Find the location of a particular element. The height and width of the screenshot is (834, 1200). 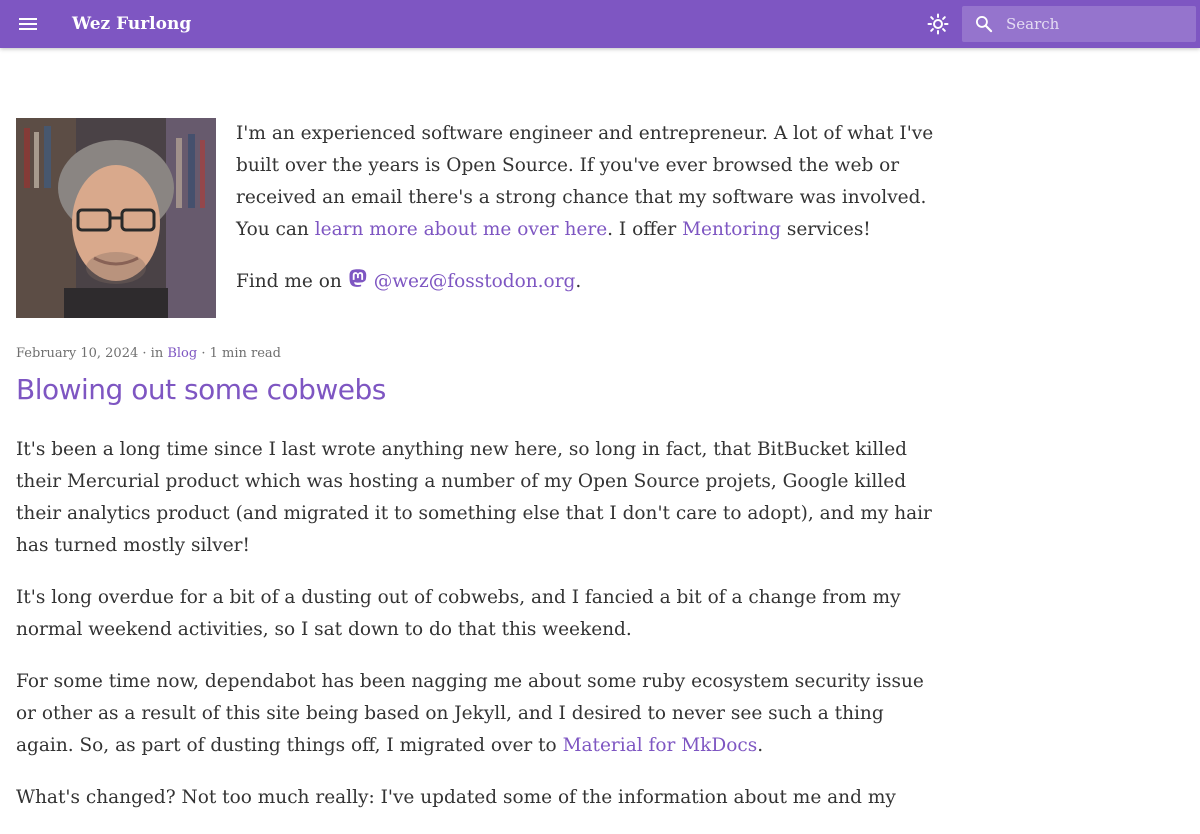

post-in-label: in is located at coordinates (157, 353).